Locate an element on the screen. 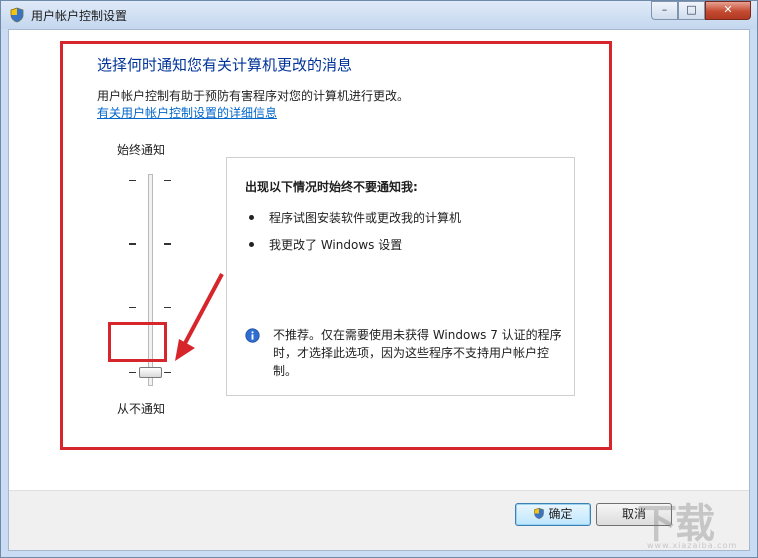 Image resolution: width=758 pixels, height=558 pixels. title-bar: 用户帐户控制设置 – □ ✕ is located at coordinates (379, 15).